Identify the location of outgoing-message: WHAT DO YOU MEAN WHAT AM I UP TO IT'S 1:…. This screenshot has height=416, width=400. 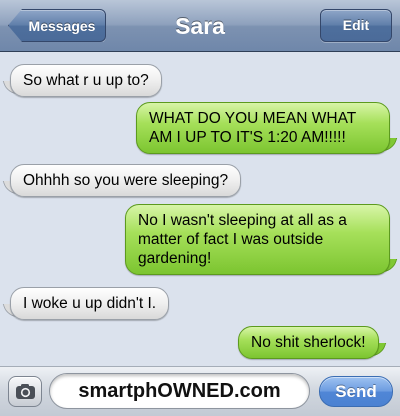
(263, 128).